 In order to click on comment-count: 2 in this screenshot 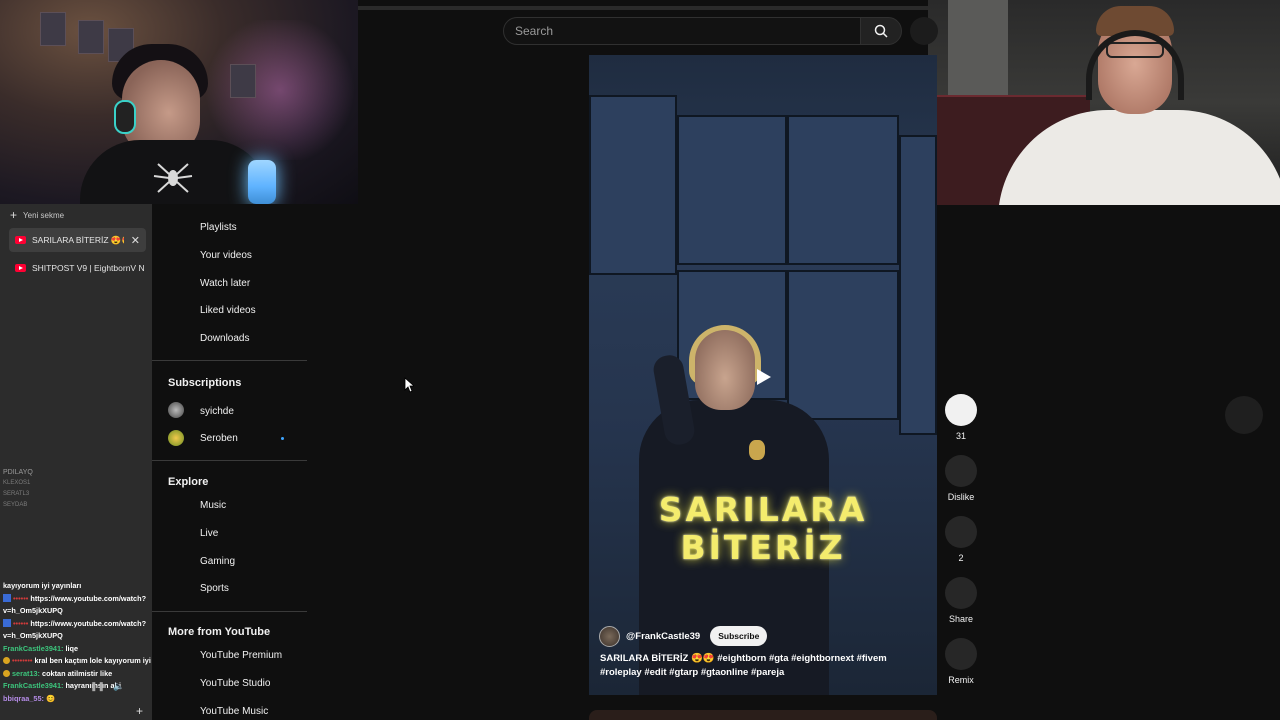, I will do `click(961, 558)`.